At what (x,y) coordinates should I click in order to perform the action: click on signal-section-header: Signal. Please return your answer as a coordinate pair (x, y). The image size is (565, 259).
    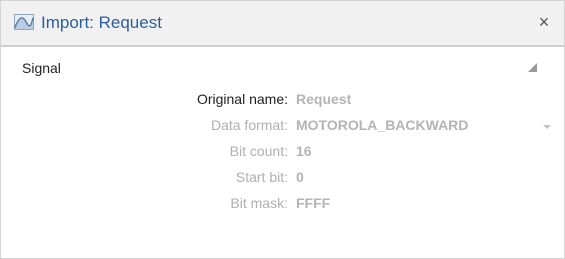
    Looking at the image, I should click on (282, 61).